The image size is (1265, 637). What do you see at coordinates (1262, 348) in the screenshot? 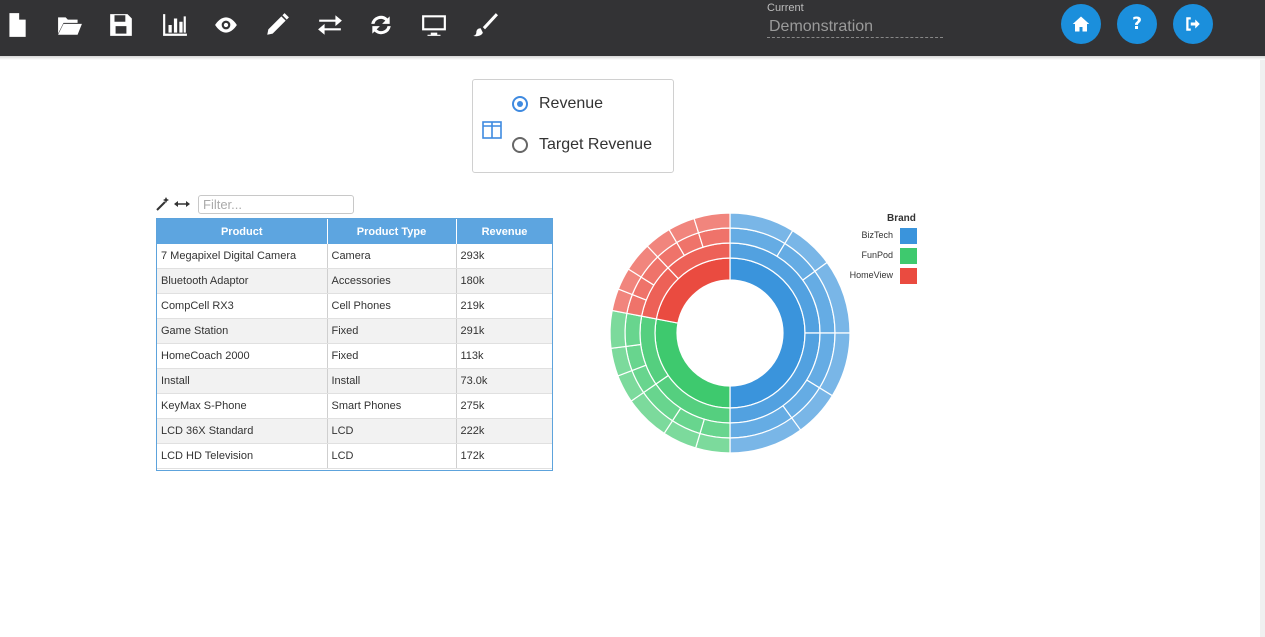
I see `page-scrollbar` at bounding box center [1262, 348].